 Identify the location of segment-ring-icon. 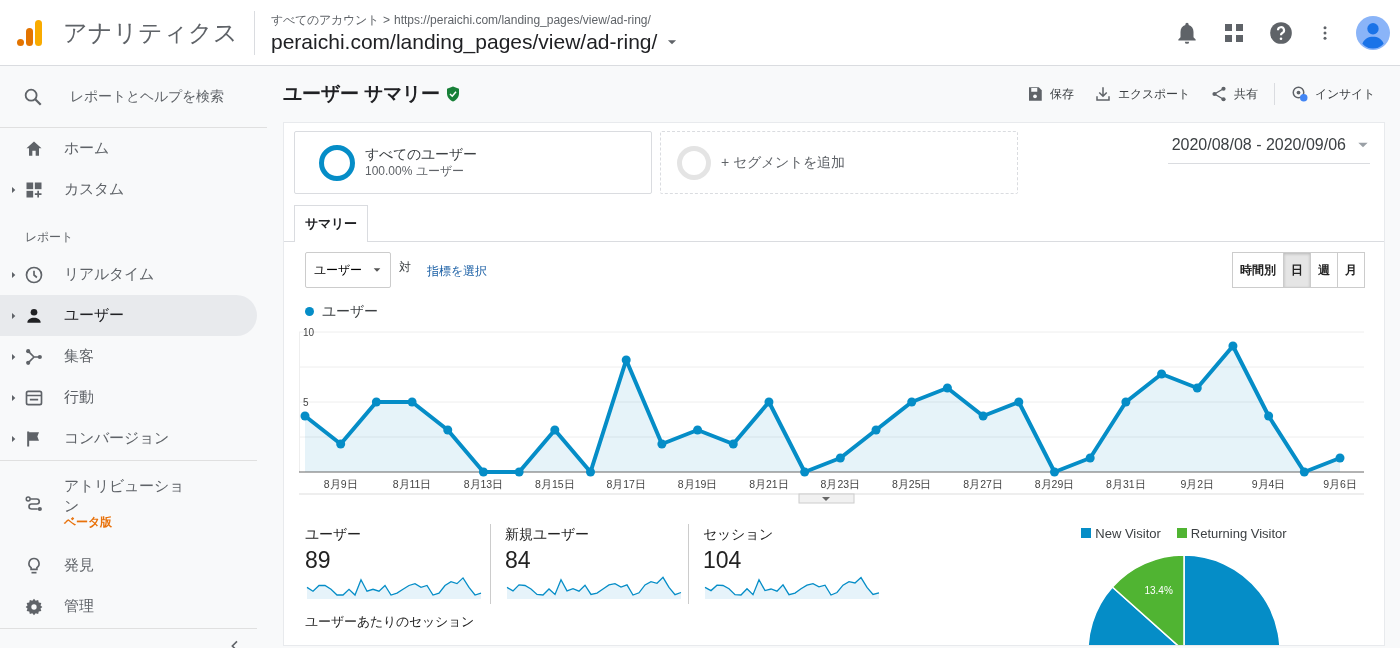
(337, 162).